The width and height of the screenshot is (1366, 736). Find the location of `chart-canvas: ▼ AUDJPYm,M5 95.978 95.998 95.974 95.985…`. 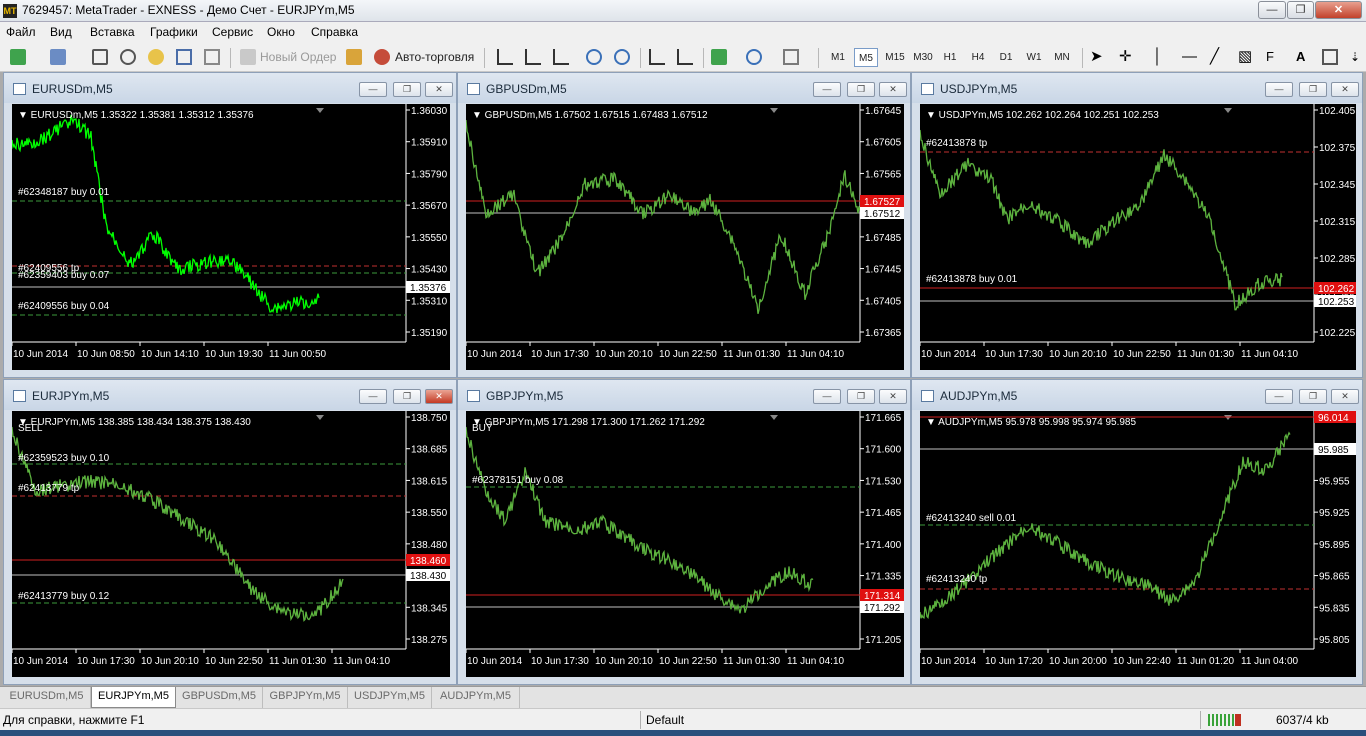

chart-canvas: ▼ AUDJPYm,M5 95.978 95.998 95.974 95.985… is located at coordinates (1138, 544).